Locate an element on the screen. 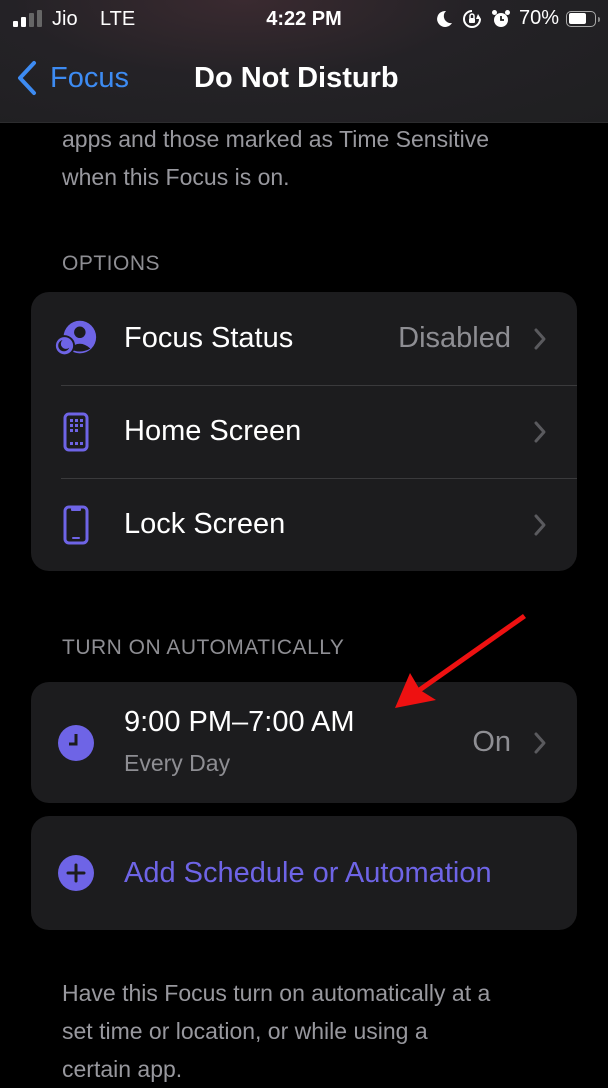  schedule-time-range: 9:00 PM–7:00 AM is located at coordinates (239, 722).